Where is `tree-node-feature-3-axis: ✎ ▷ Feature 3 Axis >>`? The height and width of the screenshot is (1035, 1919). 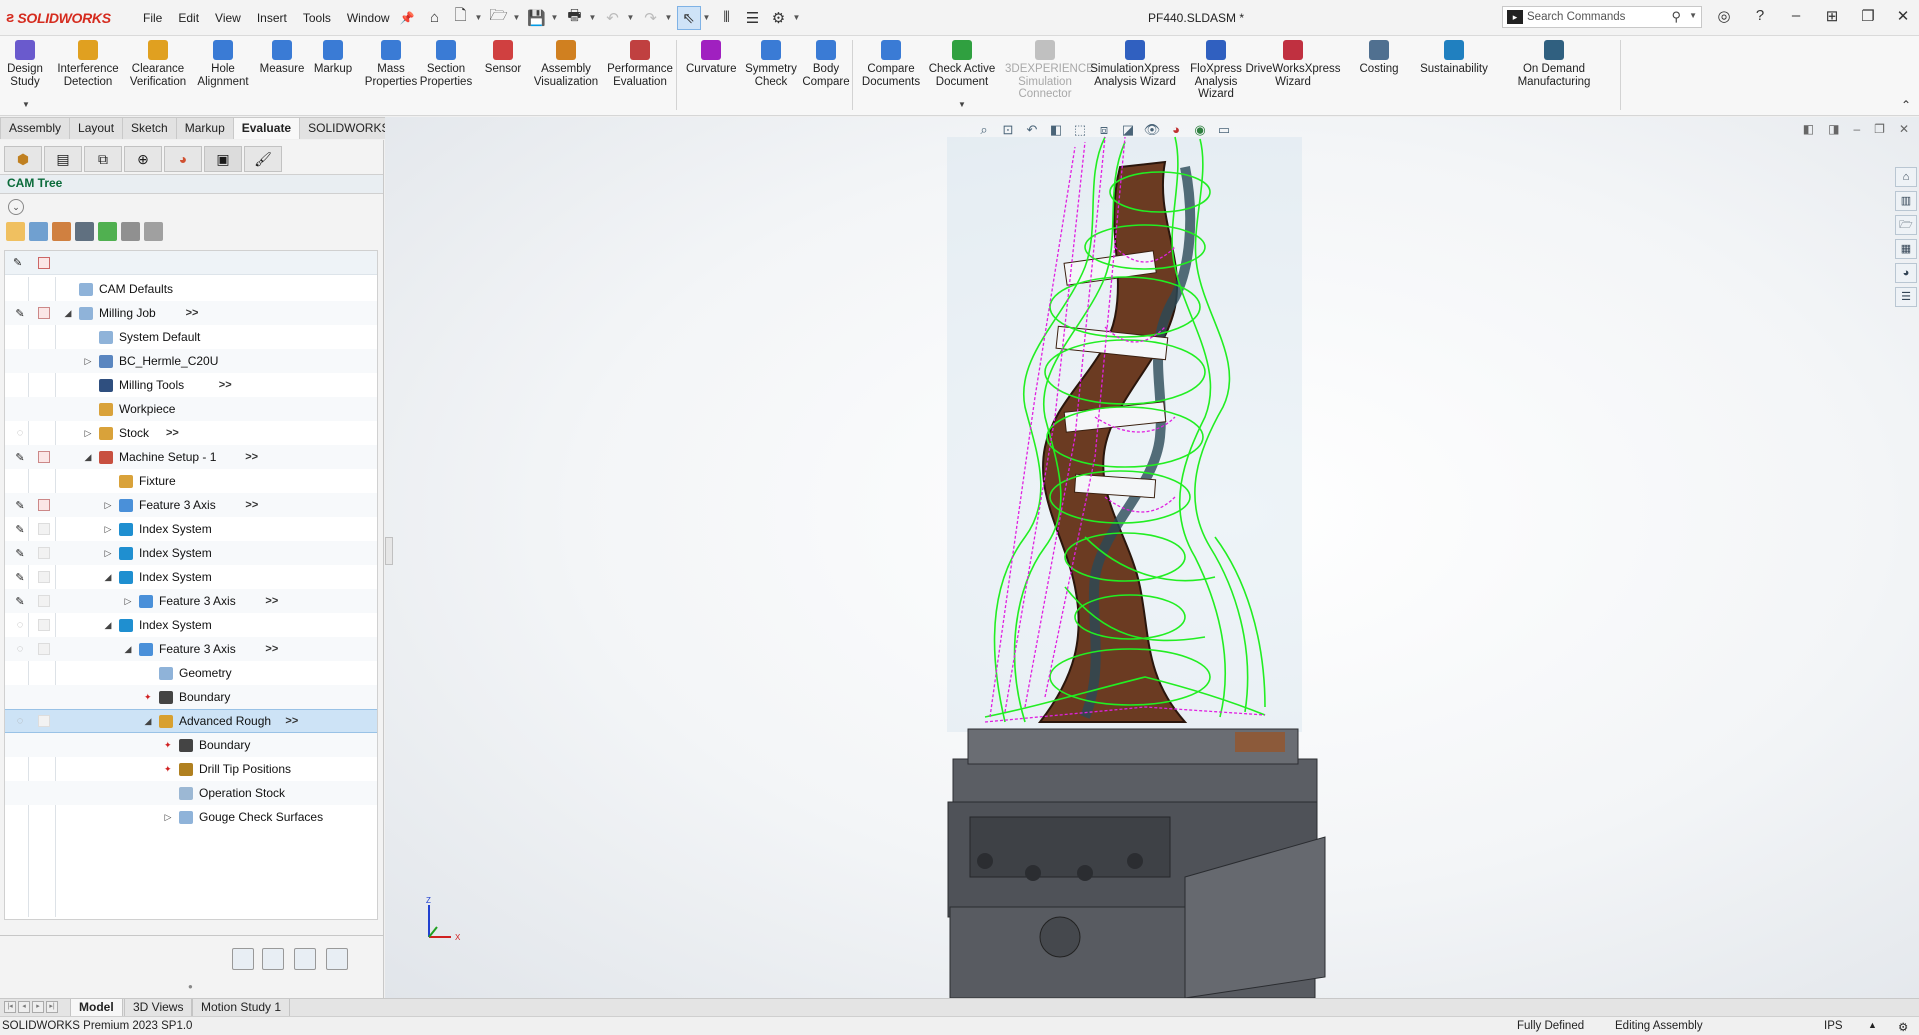
tree-node-feature-3-axis: ✎ ▷ Feature 3 Axis >> is located at coordinates (191, 505).